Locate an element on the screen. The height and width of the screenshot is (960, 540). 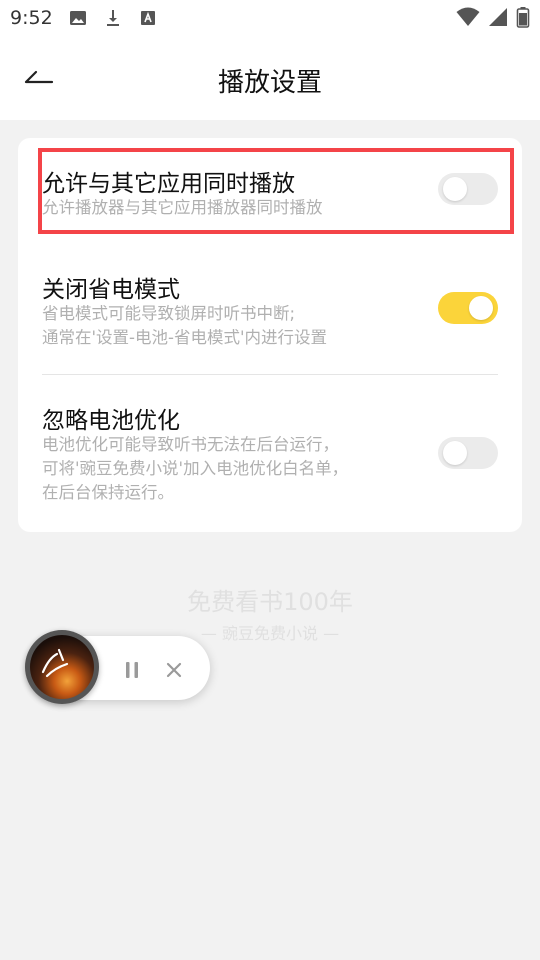
footer-slogan: 免费看书100年 is located at coordinates (270, 602).